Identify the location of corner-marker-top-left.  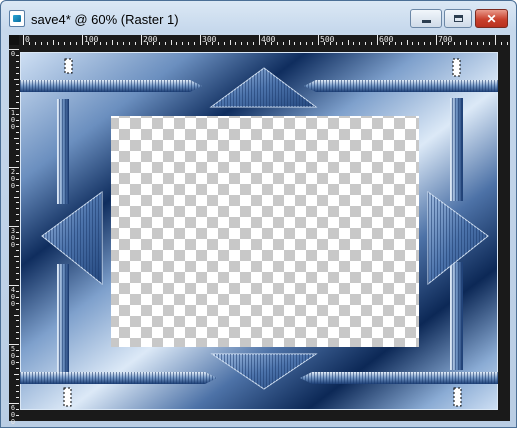
(68, 66).